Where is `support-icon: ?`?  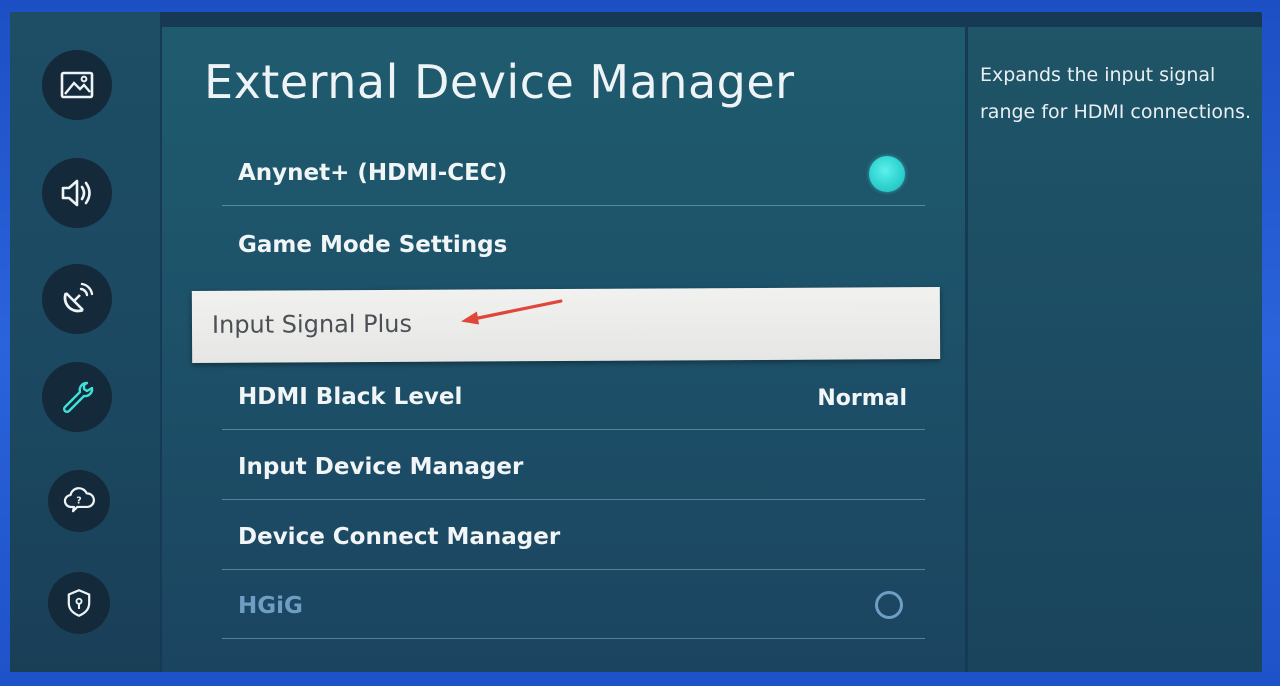
support-icon: ? is located at coordinates (79, 500).